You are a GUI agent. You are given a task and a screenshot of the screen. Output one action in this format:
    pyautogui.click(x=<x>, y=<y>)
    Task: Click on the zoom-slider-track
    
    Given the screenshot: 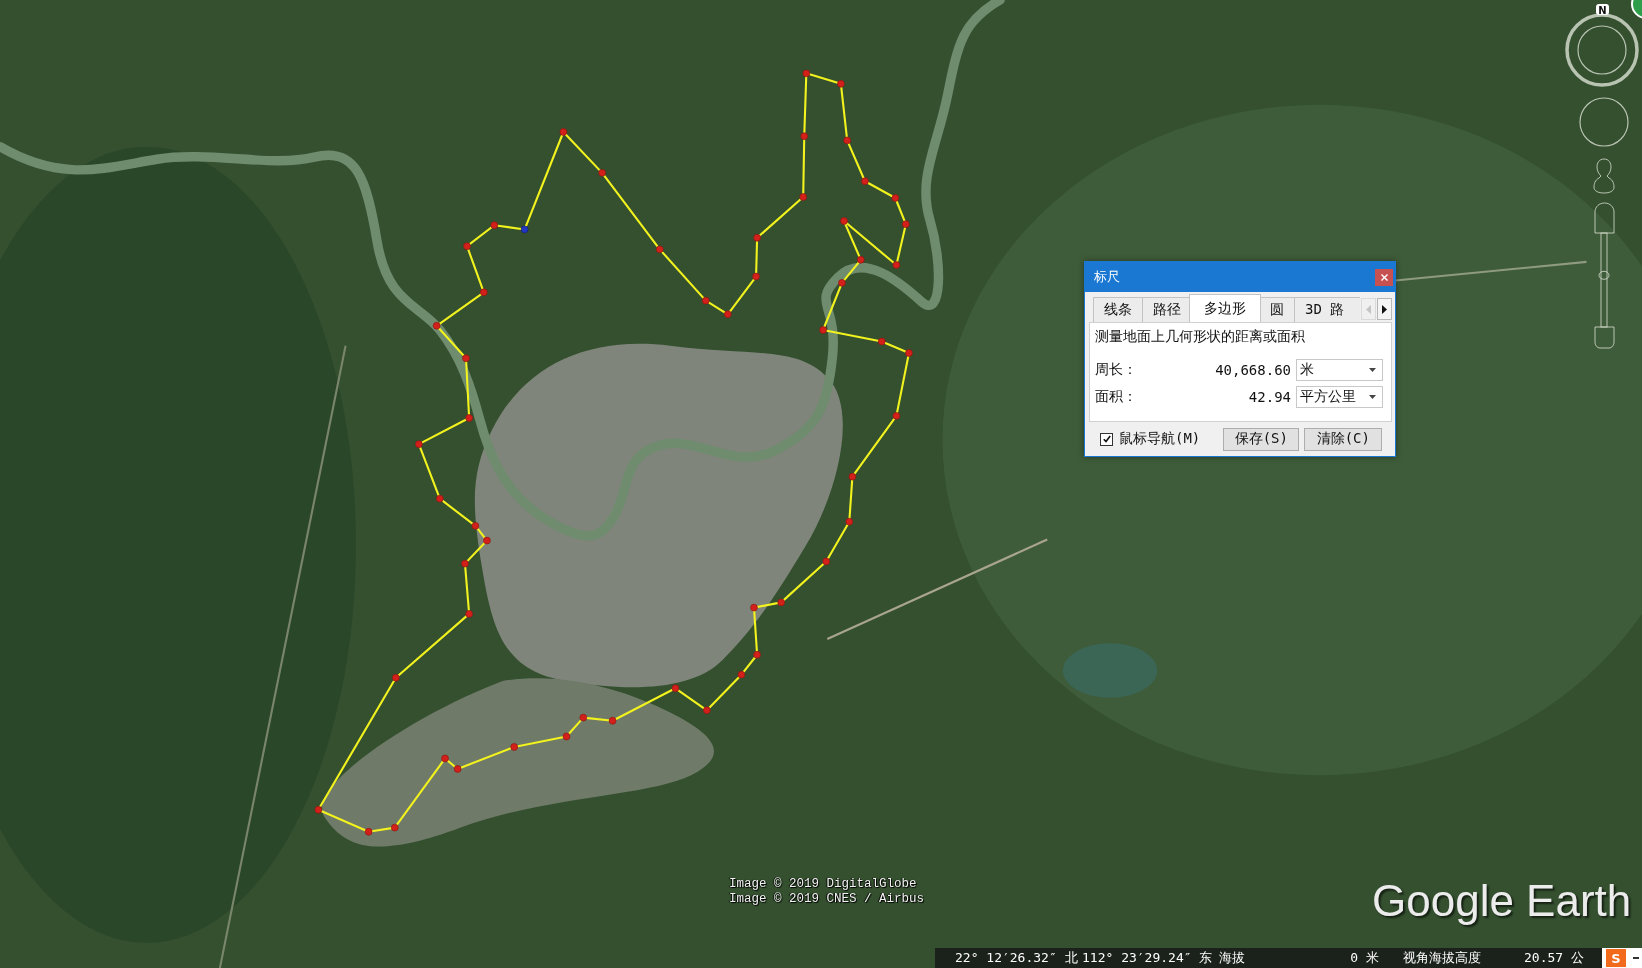 What is the action you would take?
    pyautogui.click(x=1604, y=280)
    